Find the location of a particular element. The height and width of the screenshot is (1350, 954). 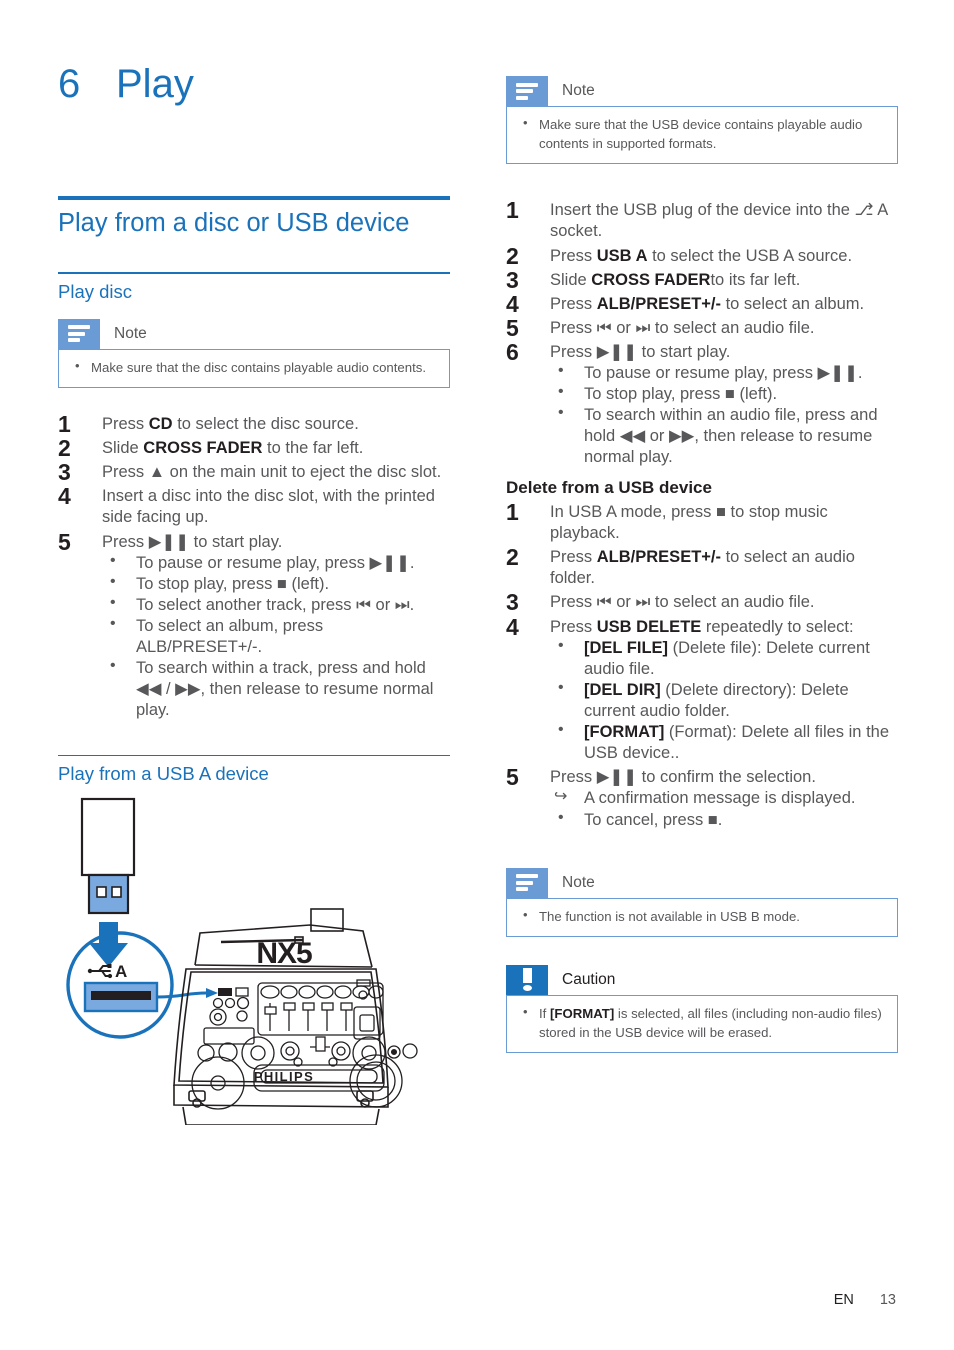

step-text-tail: to the far left. is located at coordinates (313, 448).